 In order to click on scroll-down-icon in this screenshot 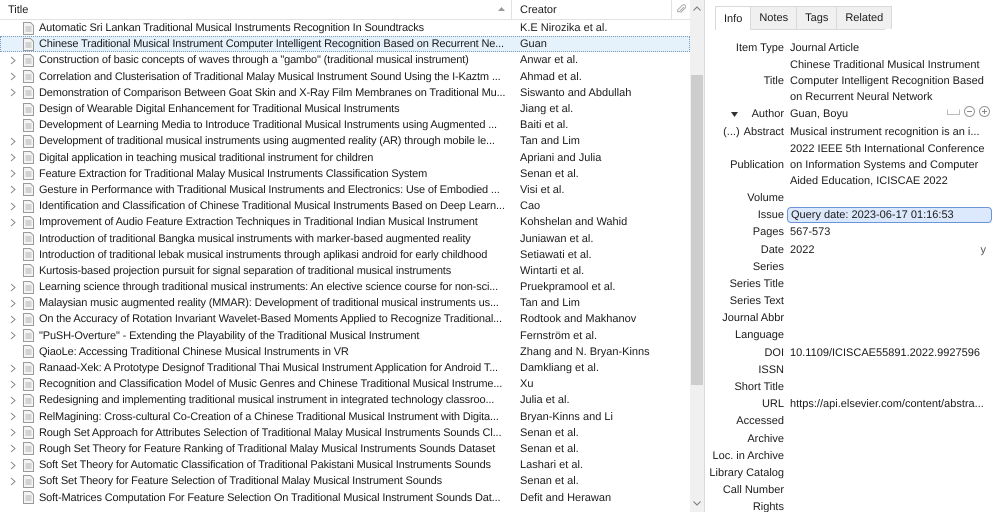, I will do `click(697, 503)`.